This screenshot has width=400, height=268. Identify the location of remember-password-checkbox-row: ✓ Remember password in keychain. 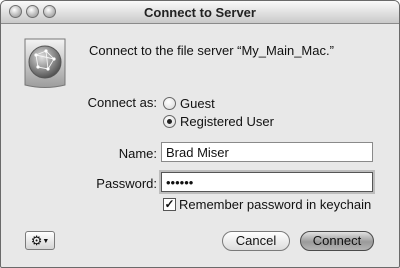
(267, 204).